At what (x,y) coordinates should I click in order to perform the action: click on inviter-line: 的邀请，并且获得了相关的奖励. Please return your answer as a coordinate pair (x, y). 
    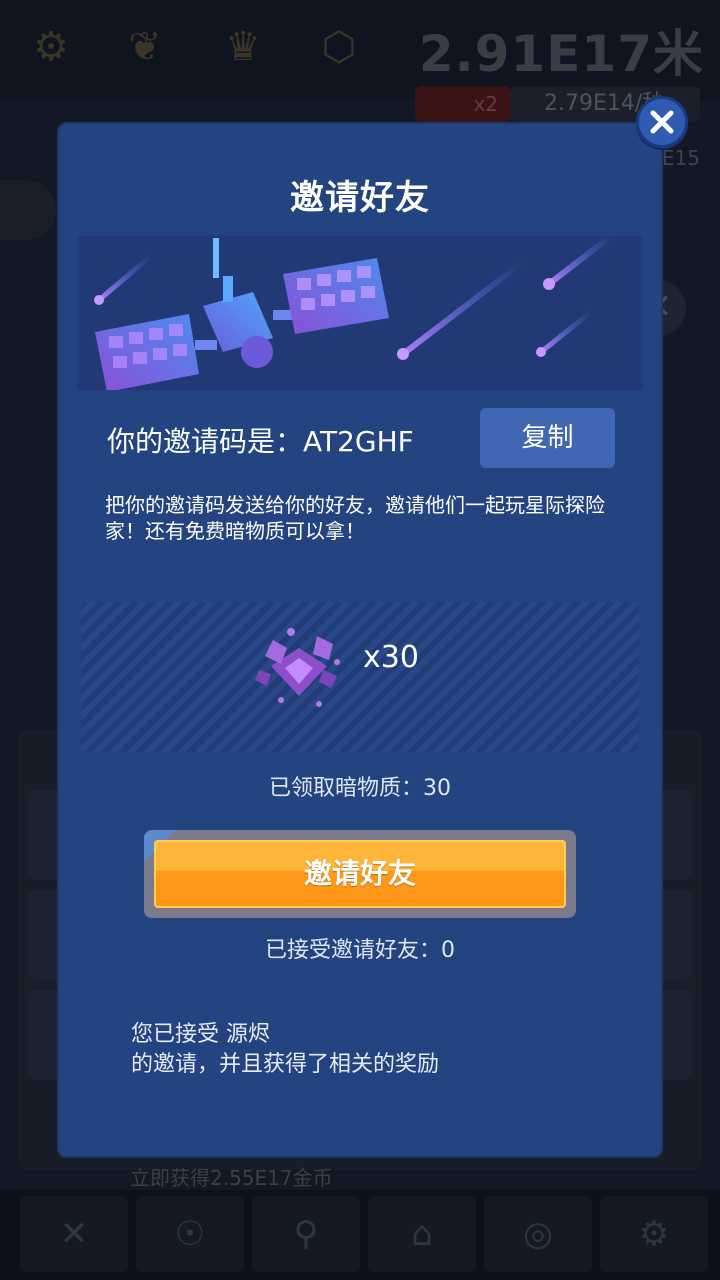
    Looking at the image, I should click on (285, 1064).